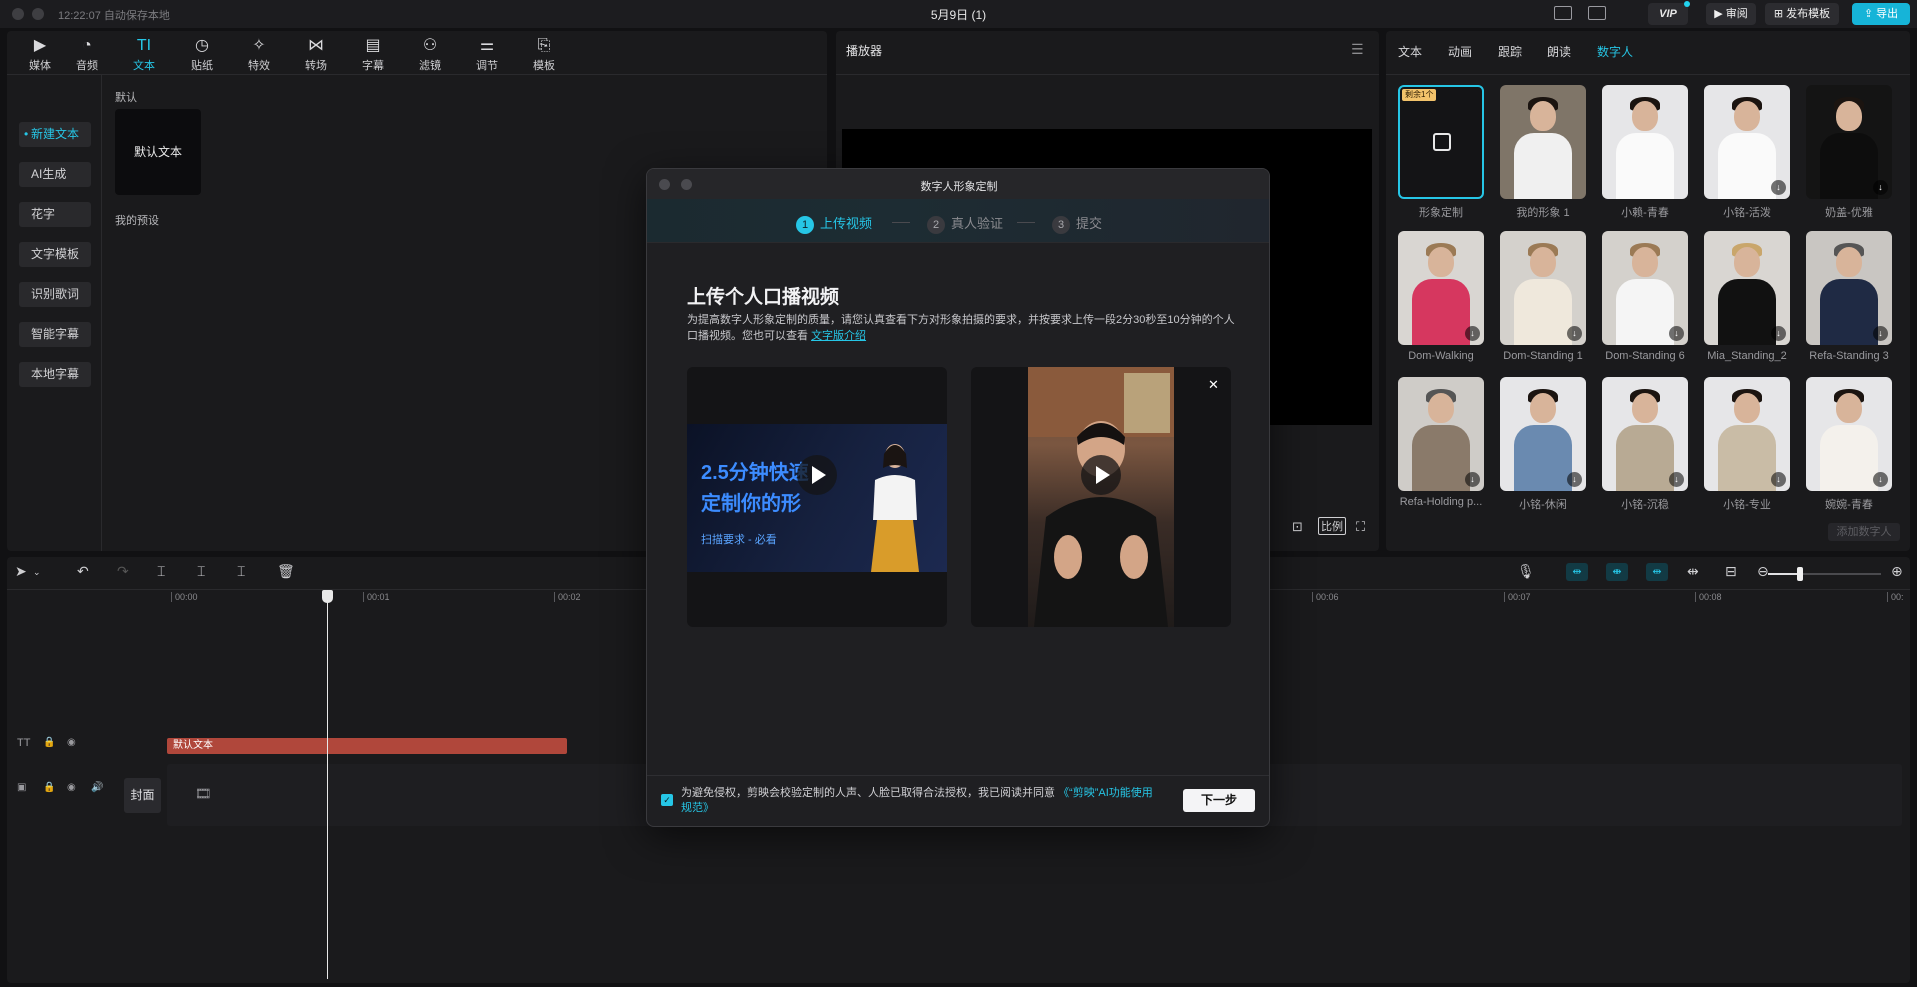 The width and height of the screenshot is (1917, 987). I want to click on tool-filter: ⚇ 滤镜, so click(430, 55).